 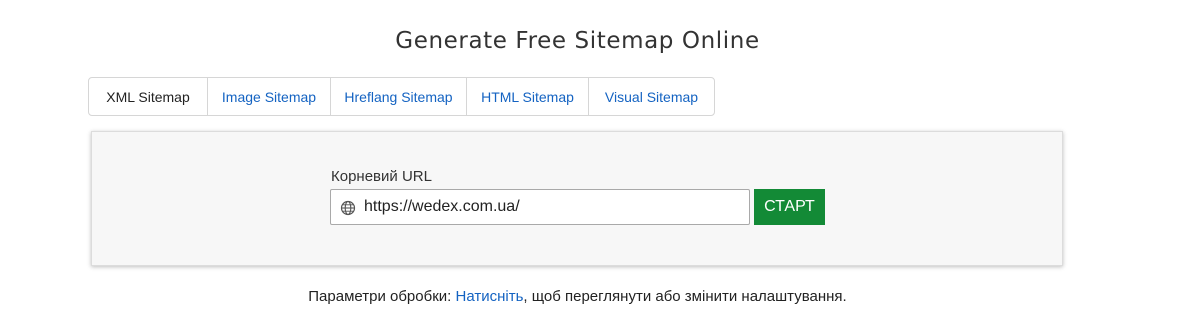 What do you see at coordinates (269, 96) in the screenshot?
I see `tab-image-sitemap: Image Sitemap` at bounding box center [269, 96].